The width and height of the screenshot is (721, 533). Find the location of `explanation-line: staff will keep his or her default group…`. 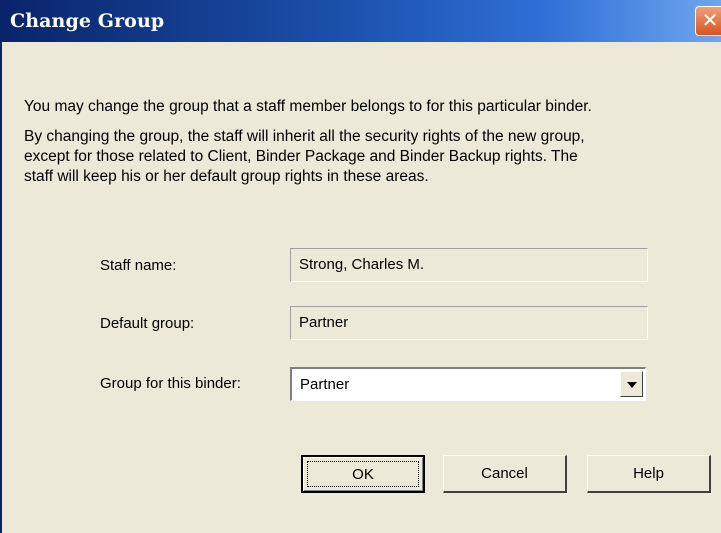

explanation-line: staff will keep his or her default group… is located at coordinates (226, 176).